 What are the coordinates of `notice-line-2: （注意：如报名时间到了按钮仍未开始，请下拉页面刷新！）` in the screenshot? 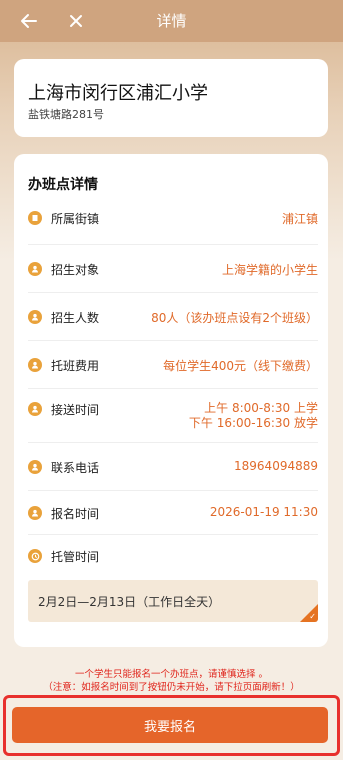 It's located at (171, 687).